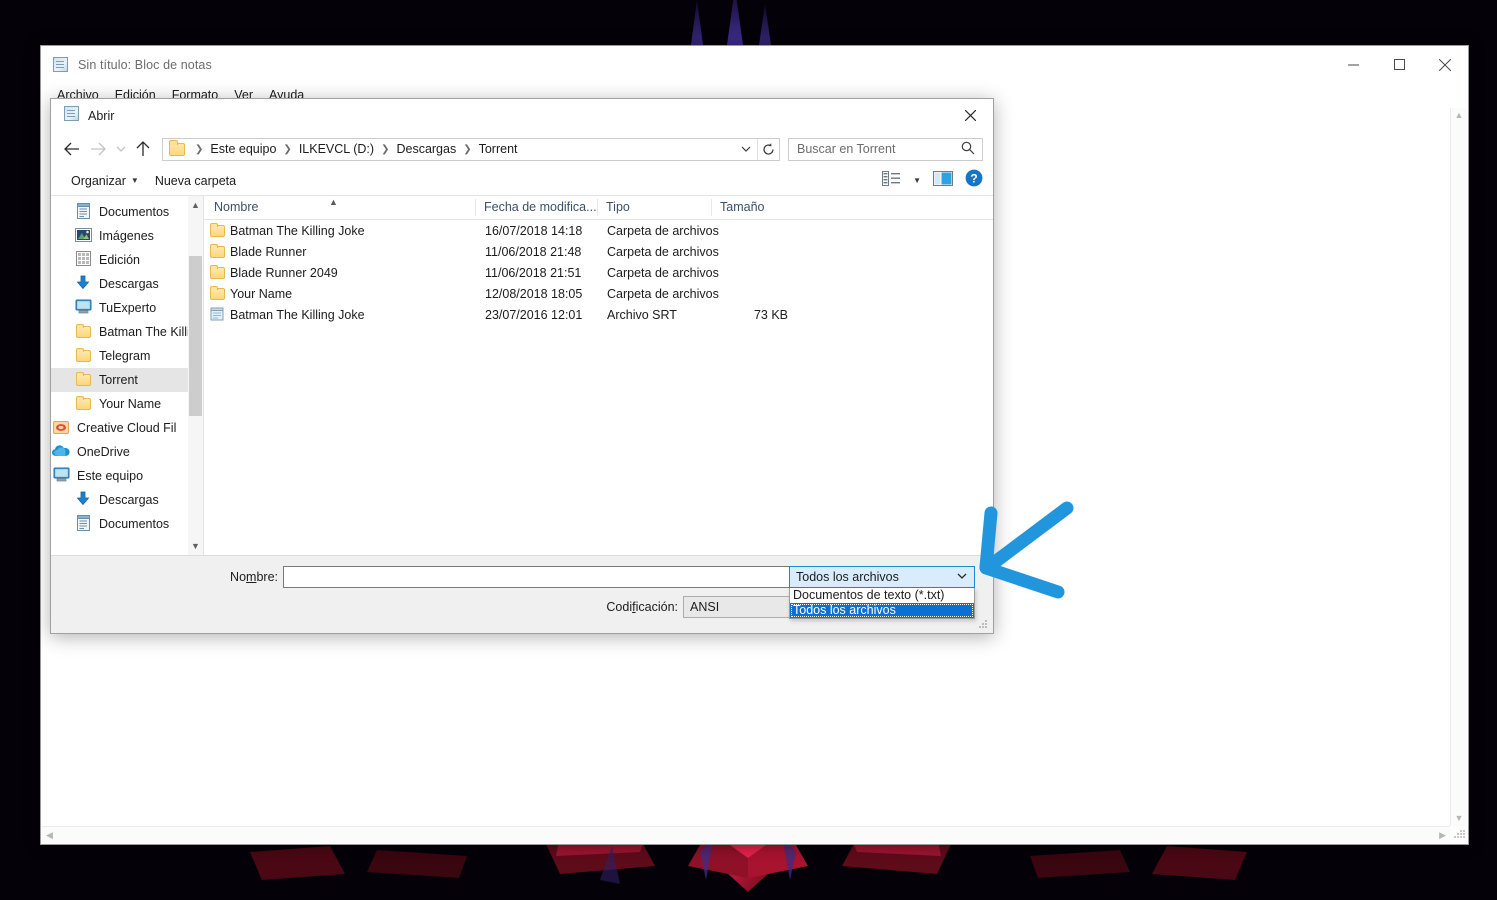 The width and height of the screenshot is (1497, 900). Describe the element at coordinates (49, 835) in the screenshot. I see `scroll-left-icon: ◀` at that location.